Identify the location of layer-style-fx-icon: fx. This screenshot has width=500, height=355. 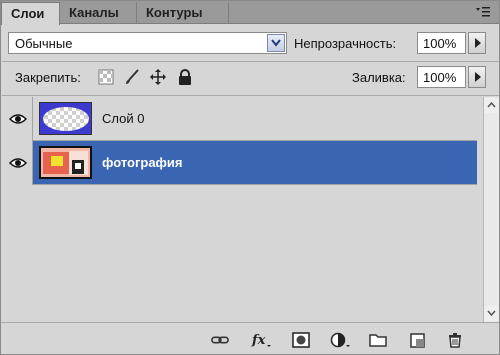
(262, 340).